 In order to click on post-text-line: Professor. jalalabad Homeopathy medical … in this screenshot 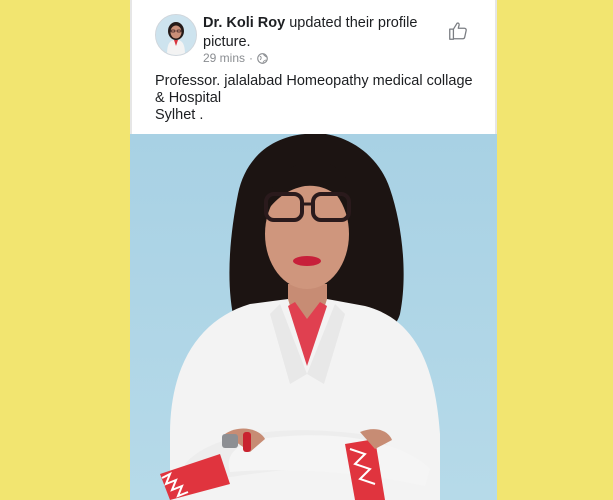, I will do `click(314, 81)`.